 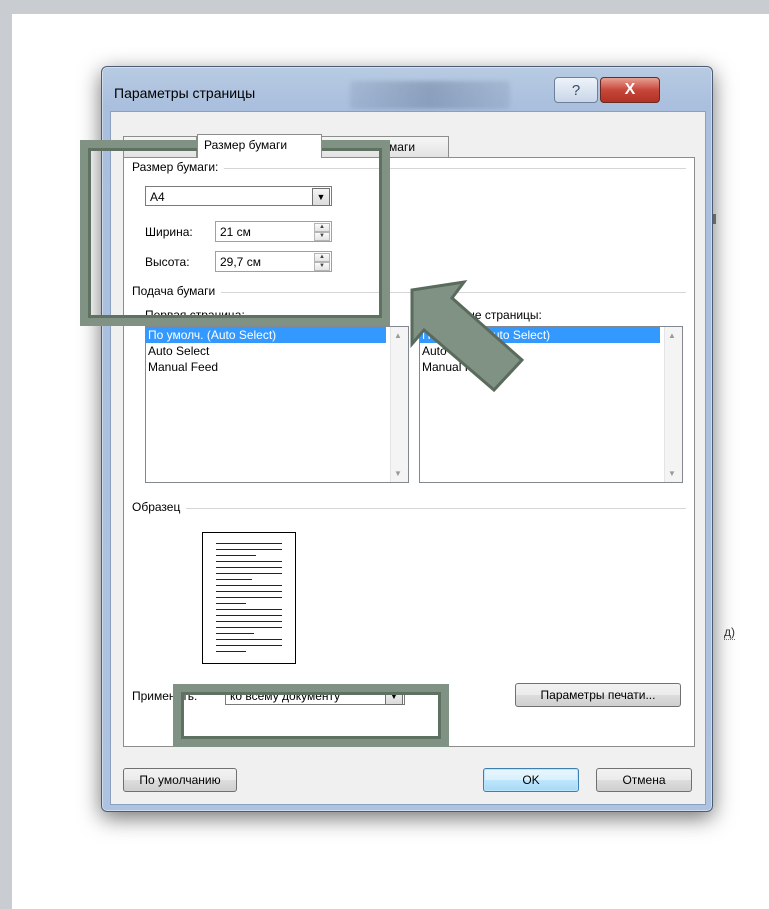 I want to click on arrow-pointer-icon, so click(x=467, y=336).